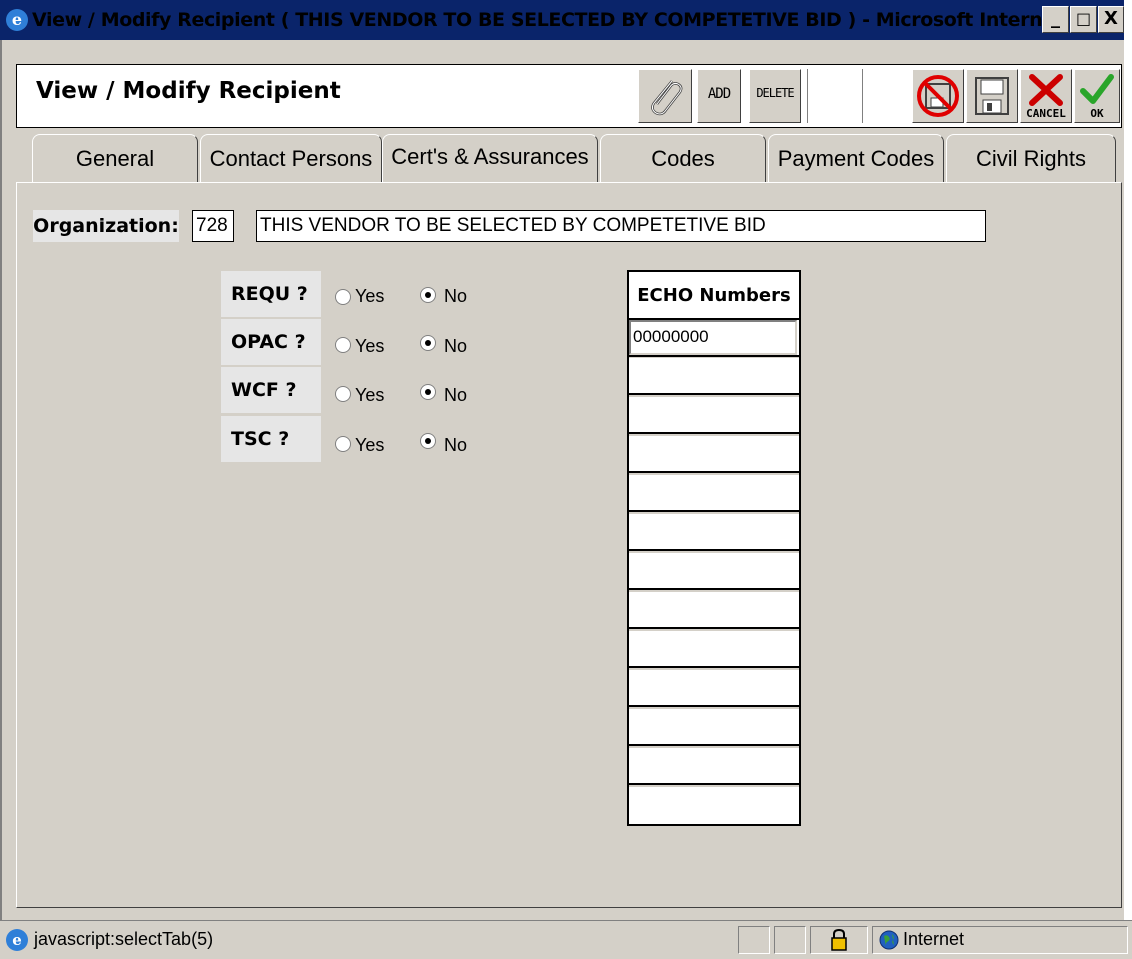 The height and width of the screenshot is (959, 1132). I want to click on delete-button: DELETE, so click(775, 96).